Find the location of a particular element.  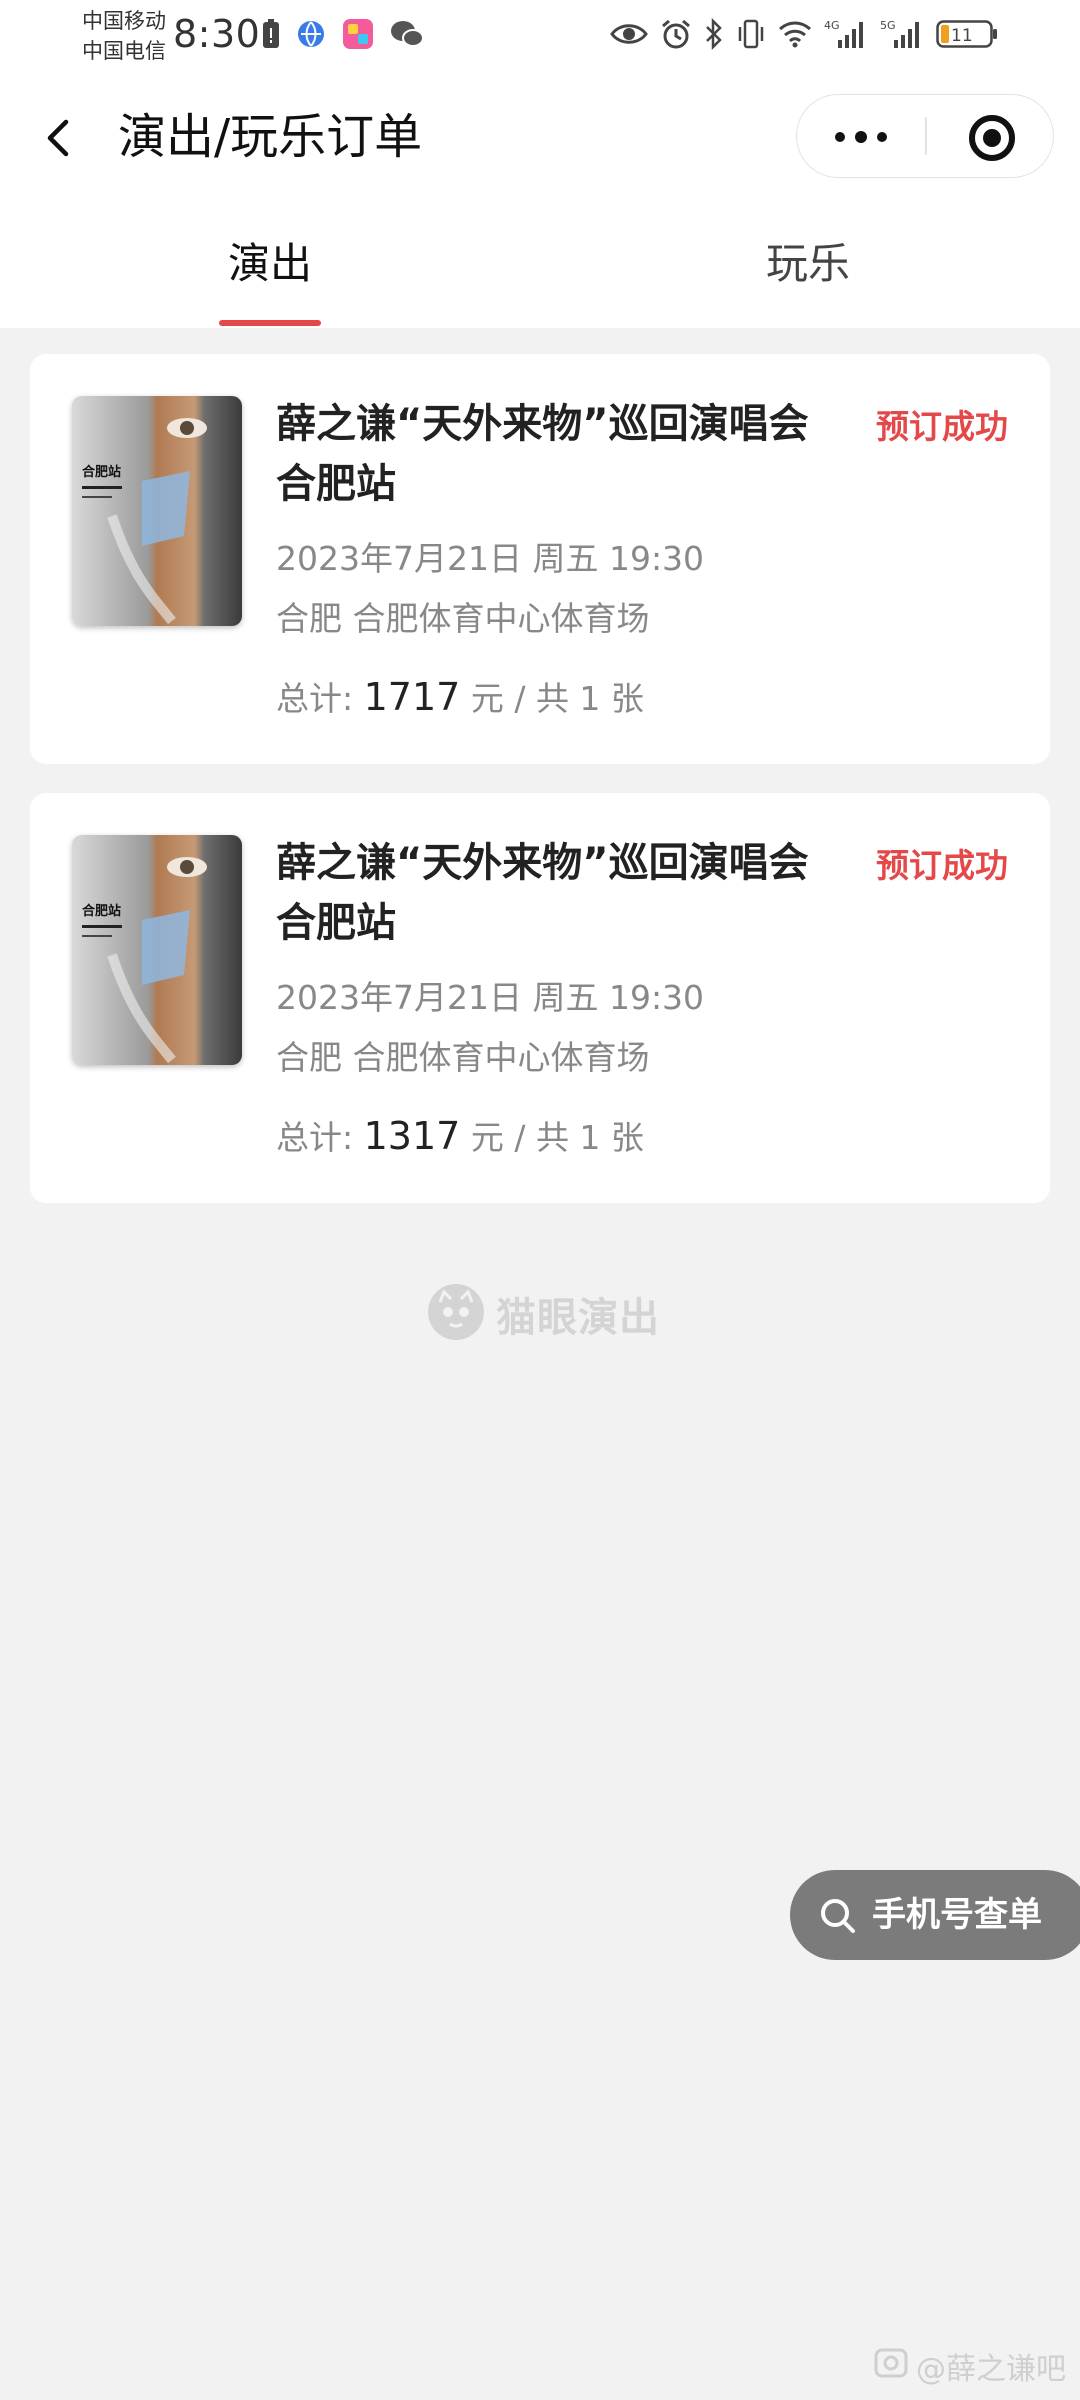

search-icon is located at coordinates (838, 1918).